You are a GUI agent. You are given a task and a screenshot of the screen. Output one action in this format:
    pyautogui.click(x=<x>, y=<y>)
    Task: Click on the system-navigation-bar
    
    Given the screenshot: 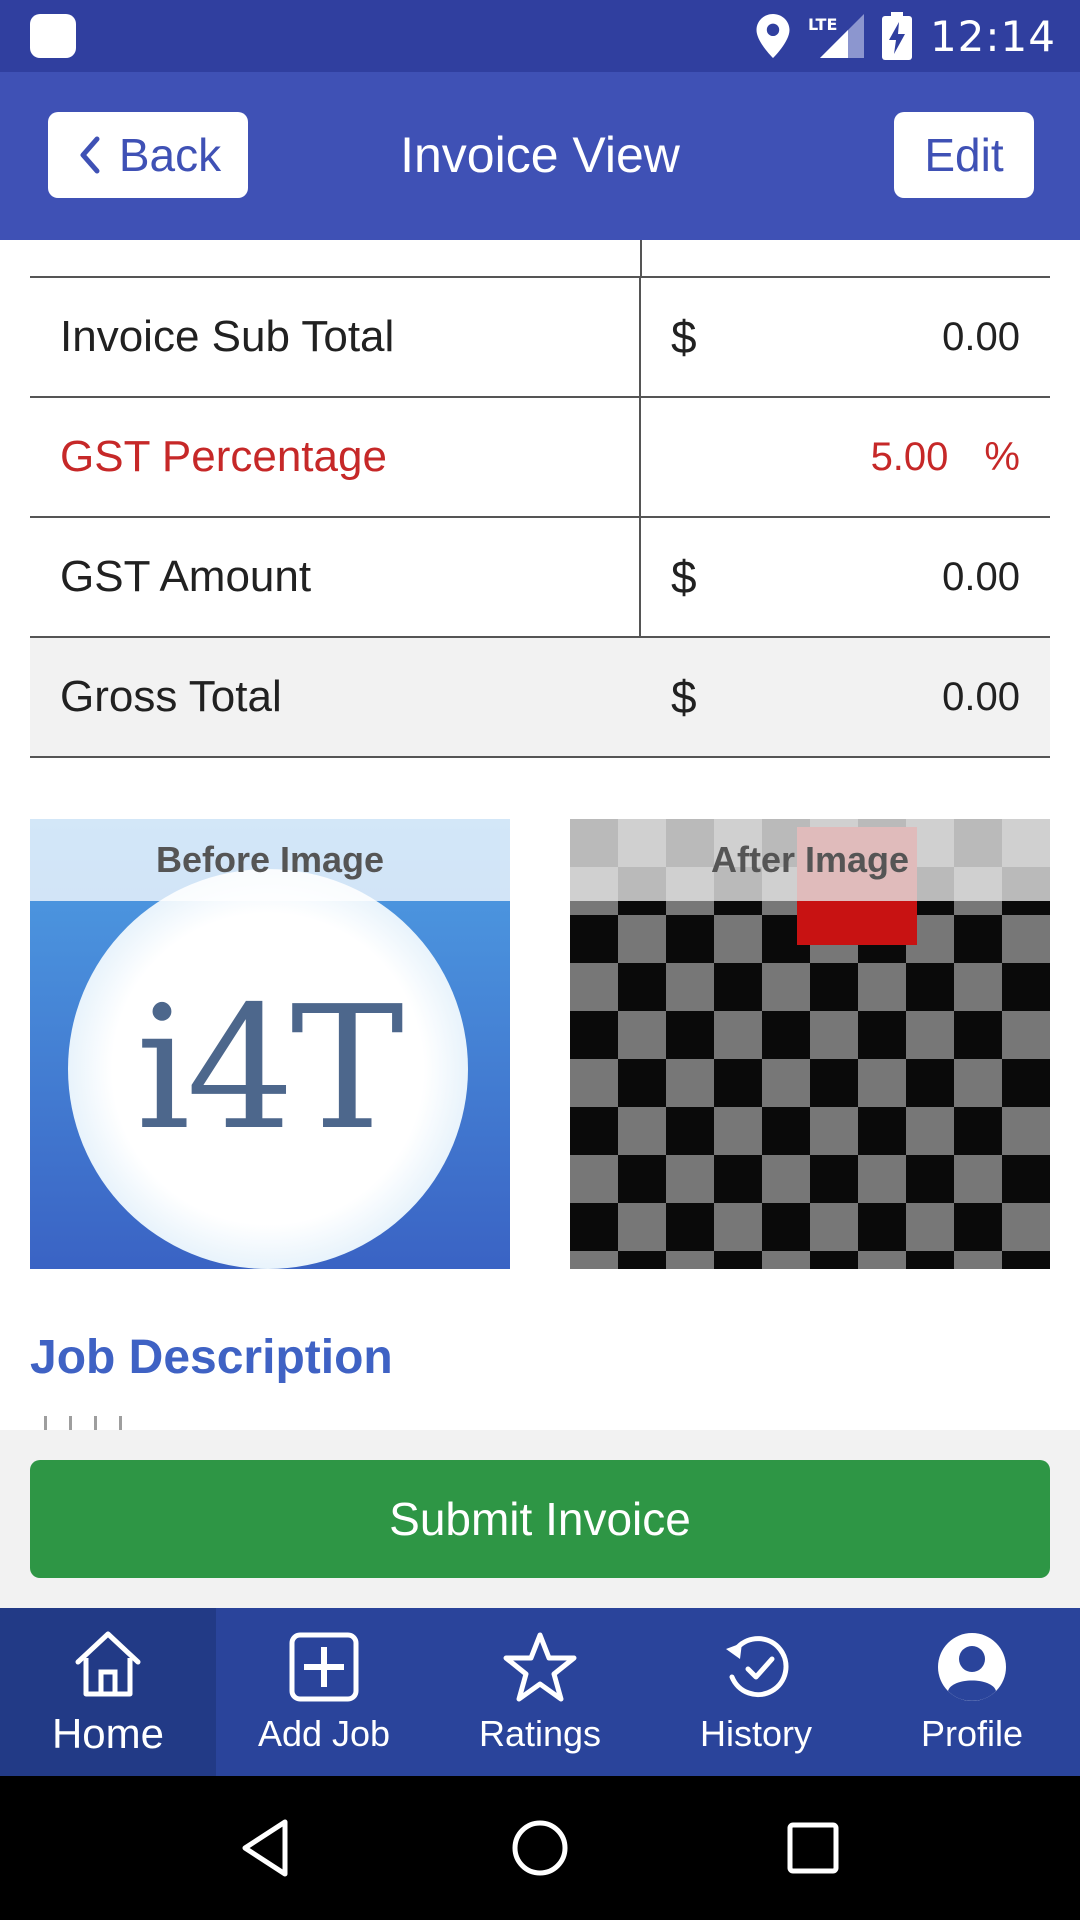 What is the action you would take?
    pyautogui.click(x=540, y=1848)
    